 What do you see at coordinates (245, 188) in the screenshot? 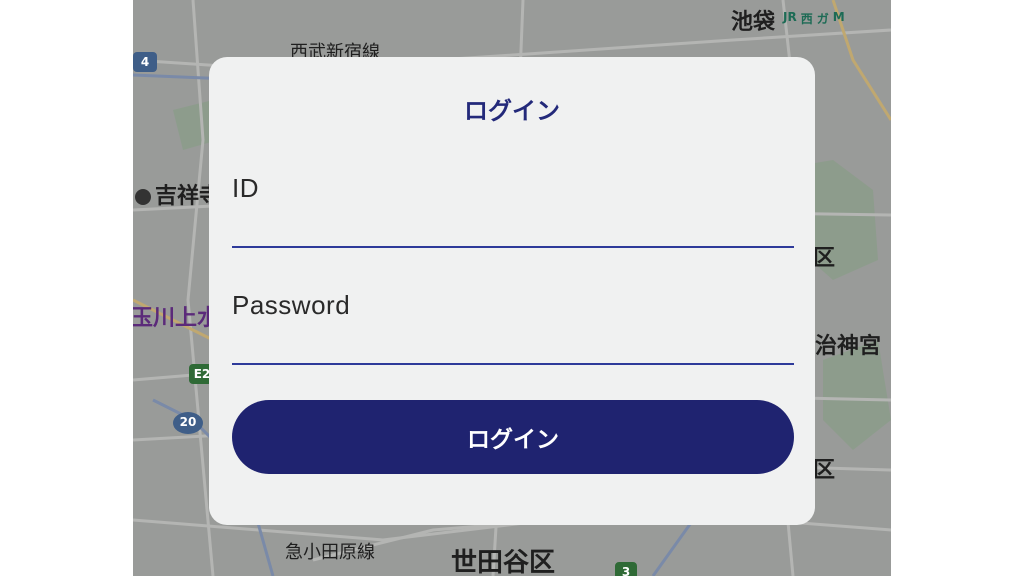
I see `id-label: ID` at bounding box center [245, 188].